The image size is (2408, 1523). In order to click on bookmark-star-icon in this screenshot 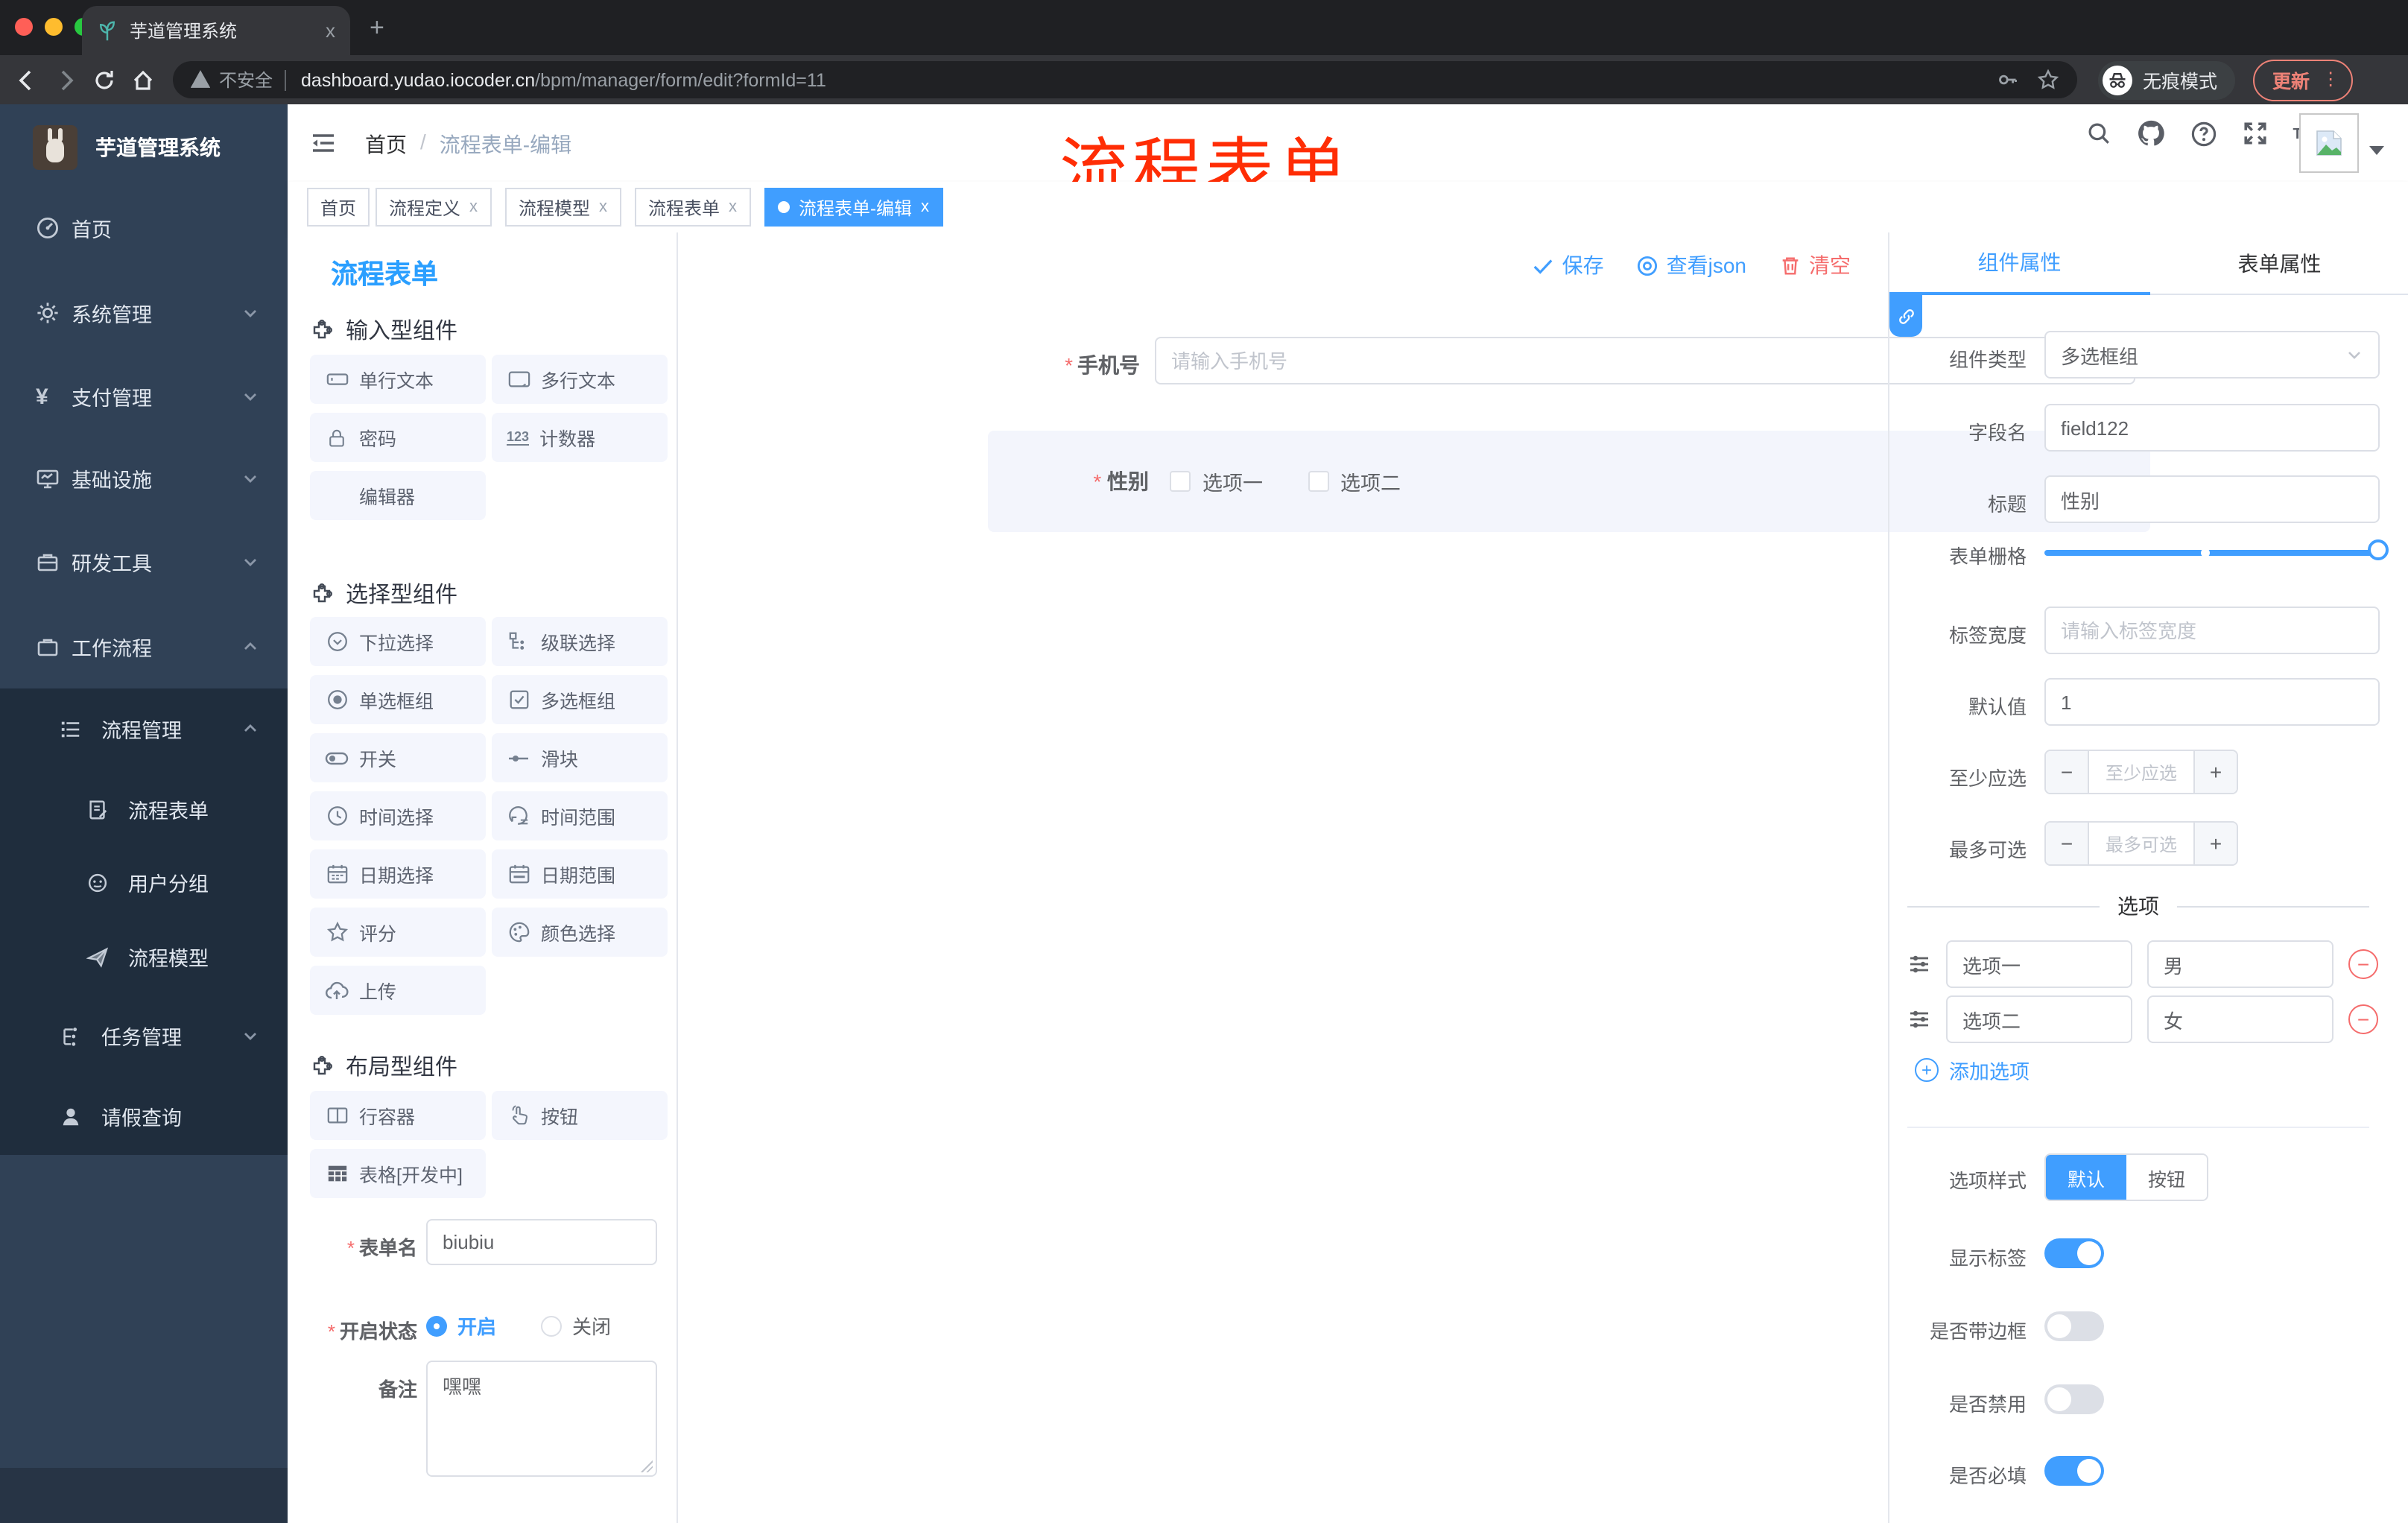, I will do `click(2048, 80)`.